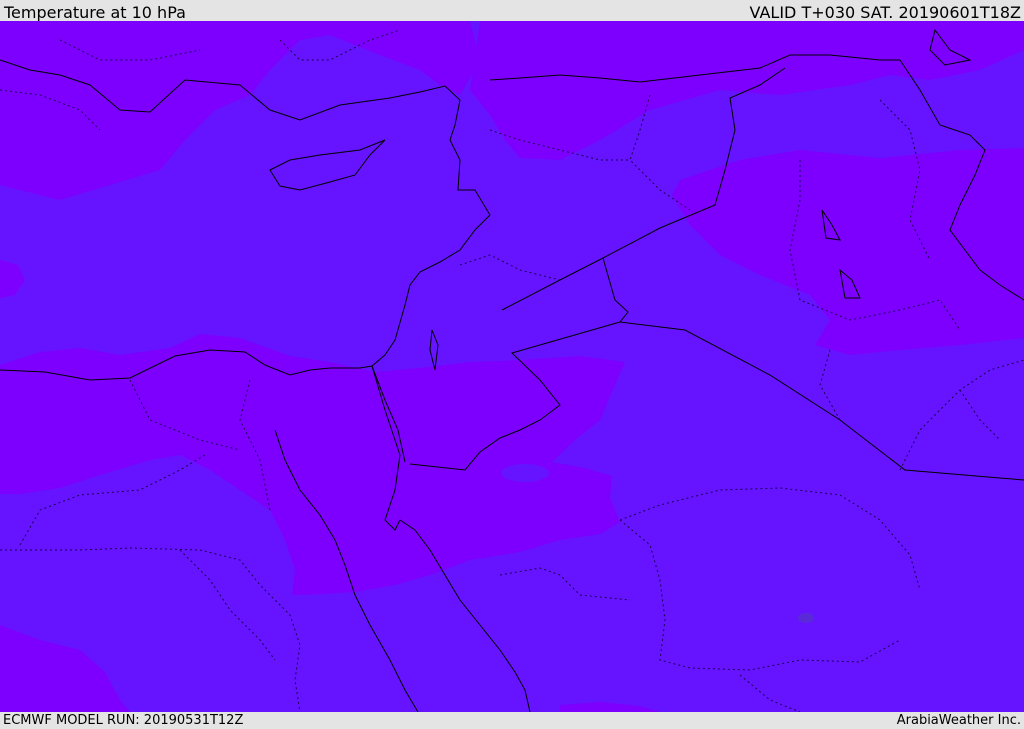 This screenshot has width=1024, height=729. What do you see at coordinates (123, 720) in the screenshot?
I see `model-run-label: ECMWF MODEL RUN: 20190531T12Z` at bounding box center [123, 720].